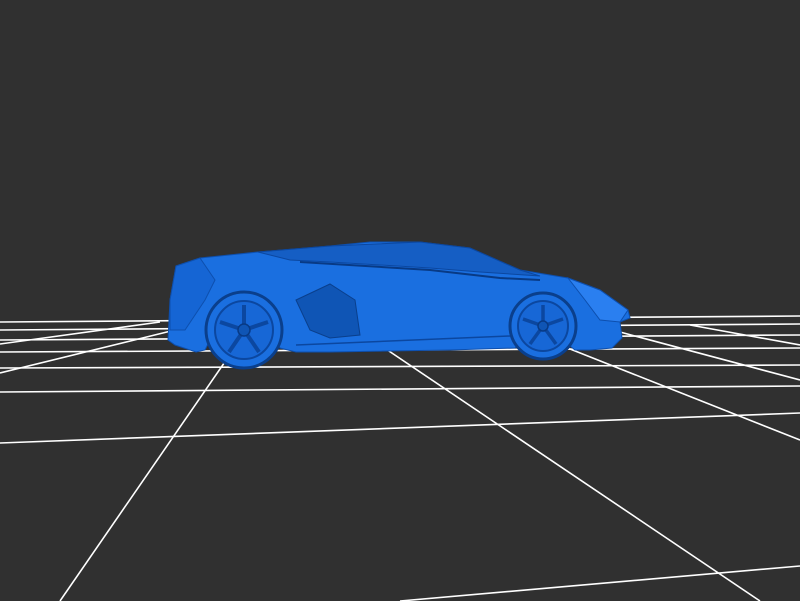 The width and height of the screenshot is (800, 601). Describe the element at coordinates (244, 330) in the screenshot. I see `car-rear-wheel` at that location.